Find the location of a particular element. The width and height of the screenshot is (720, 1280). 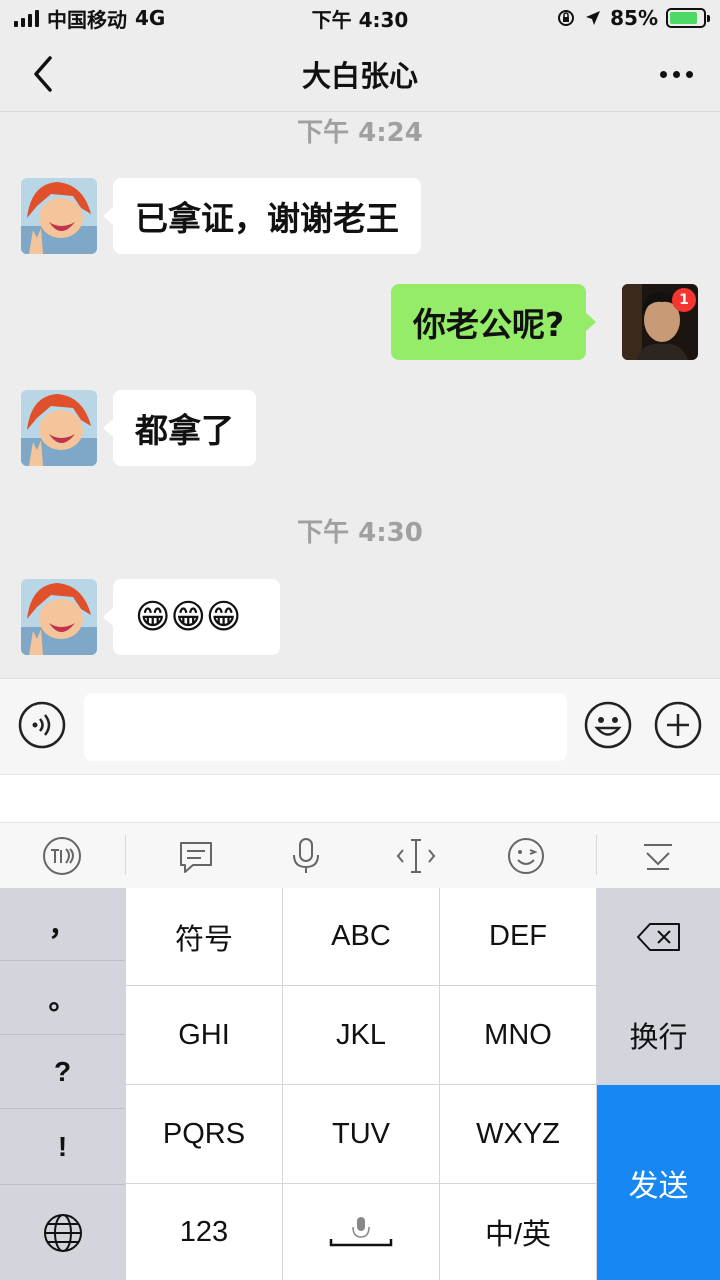

emoji-icon is located at coordinates (608, 725).